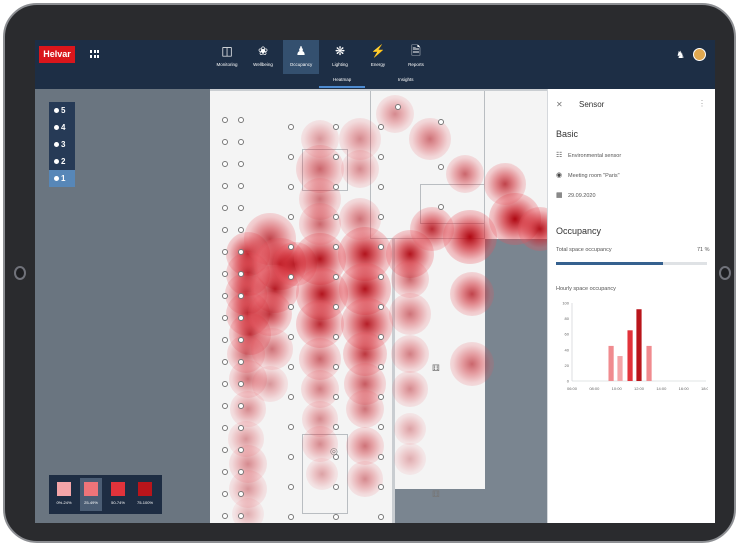  Describe the element at coordinates (227, 57) in the screenshot. I see `tab-monitoring: ◫ Monitoring` at that location.